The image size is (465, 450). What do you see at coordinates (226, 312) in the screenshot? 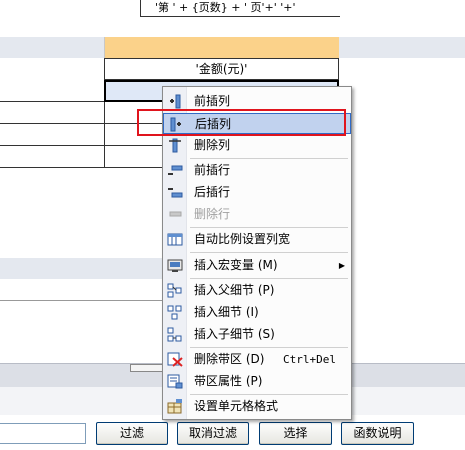
I see `menu-item-label: 插入细节 (I)` at bounding box center [226, 312].